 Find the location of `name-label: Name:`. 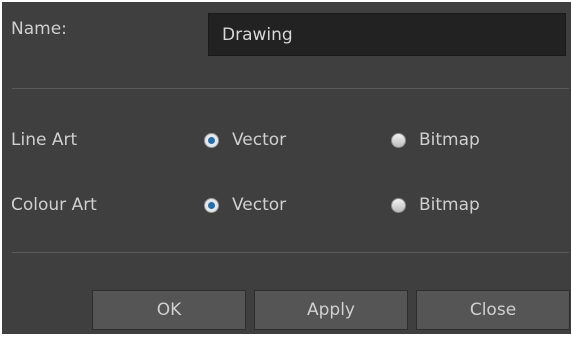

name-label: Name: is located at coordinates (39, 29).